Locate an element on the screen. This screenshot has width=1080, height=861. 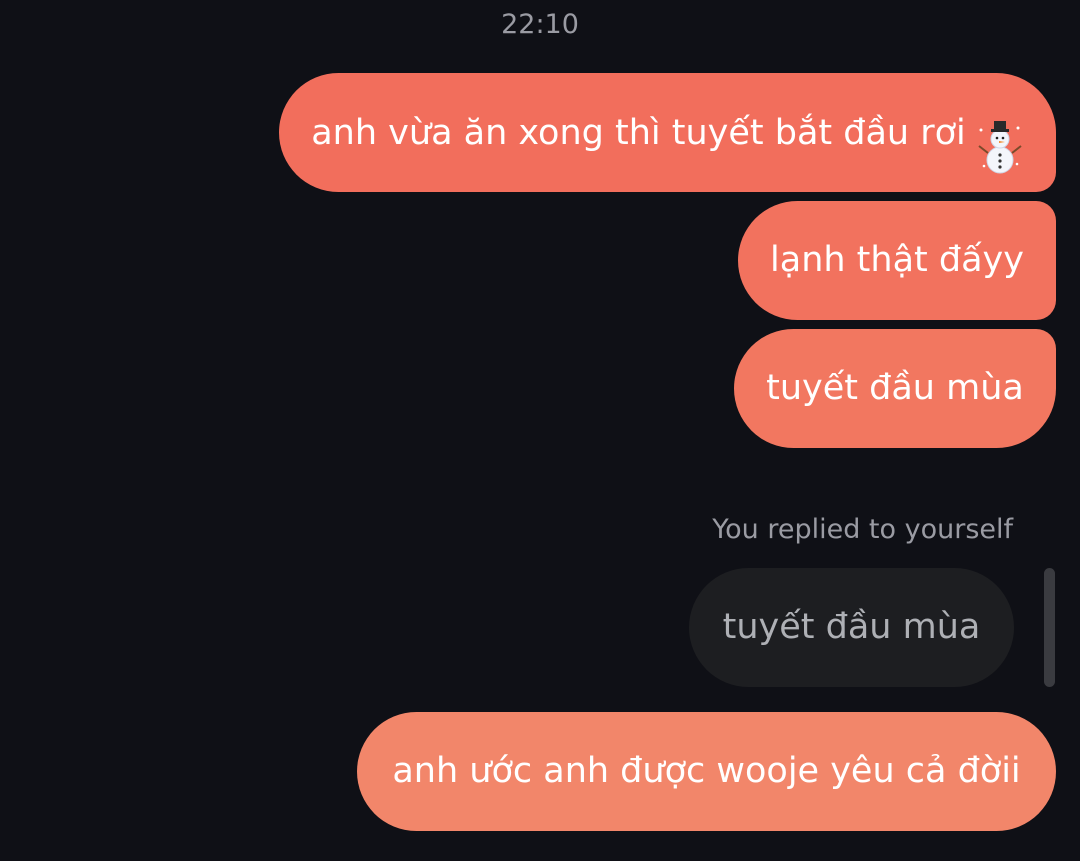
quoted-message: tuyết đầu mùa is located at coordinates (851, 627).